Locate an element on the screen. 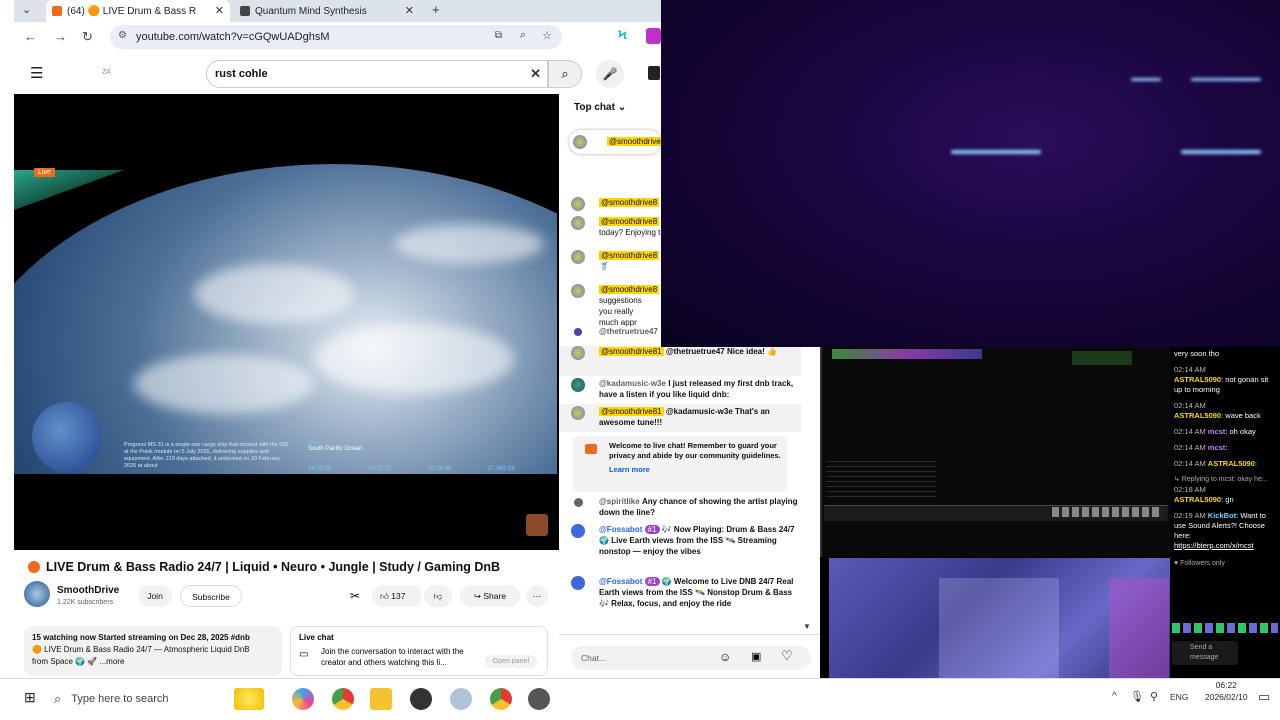 This screenshot has width=1280, height=720. clip-icon: ✂ is located at coordinates (355, 596).